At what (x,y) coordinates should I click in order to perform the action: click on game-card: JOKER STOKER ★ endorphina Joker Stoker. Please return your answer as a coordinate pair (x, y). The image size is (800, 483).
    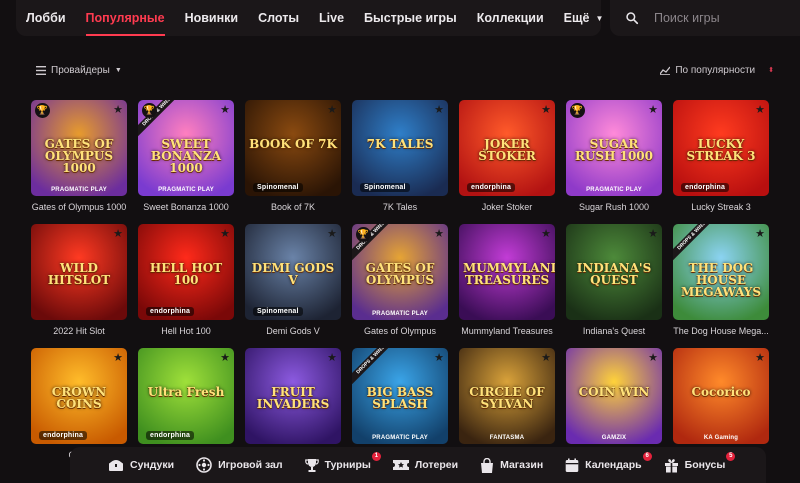
    Looking at the image, I should click on (507, 156).